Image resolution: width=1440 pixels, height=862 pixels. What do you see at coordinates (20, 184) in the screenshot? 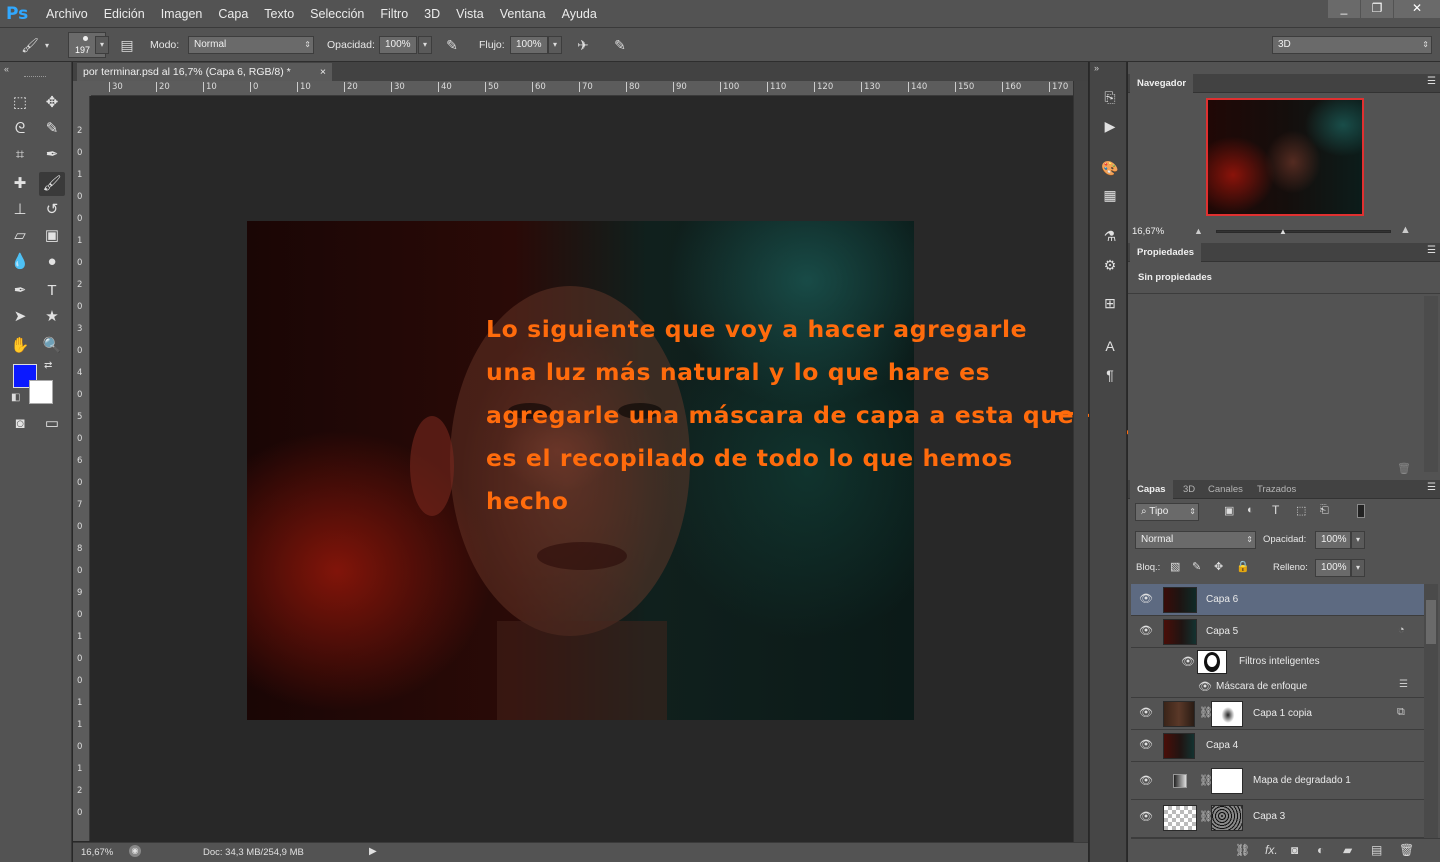
I see `healing-brush-tool-icon: ✚` at bounding box center [20, 184].